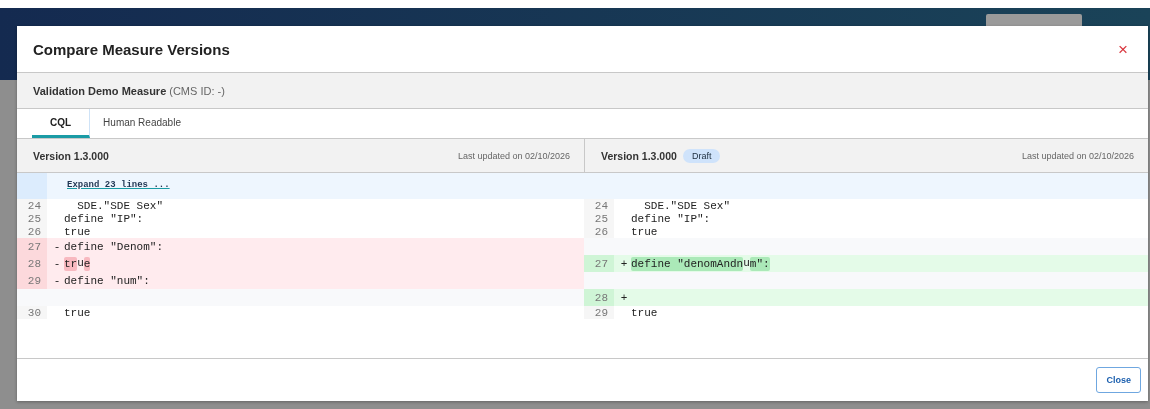 The height and width of the screenshot is (409, 1150). What do you see at coordinates (759, 263) in the screenshot?
I see `changed-code: m":` at bounding box center [759, 263].